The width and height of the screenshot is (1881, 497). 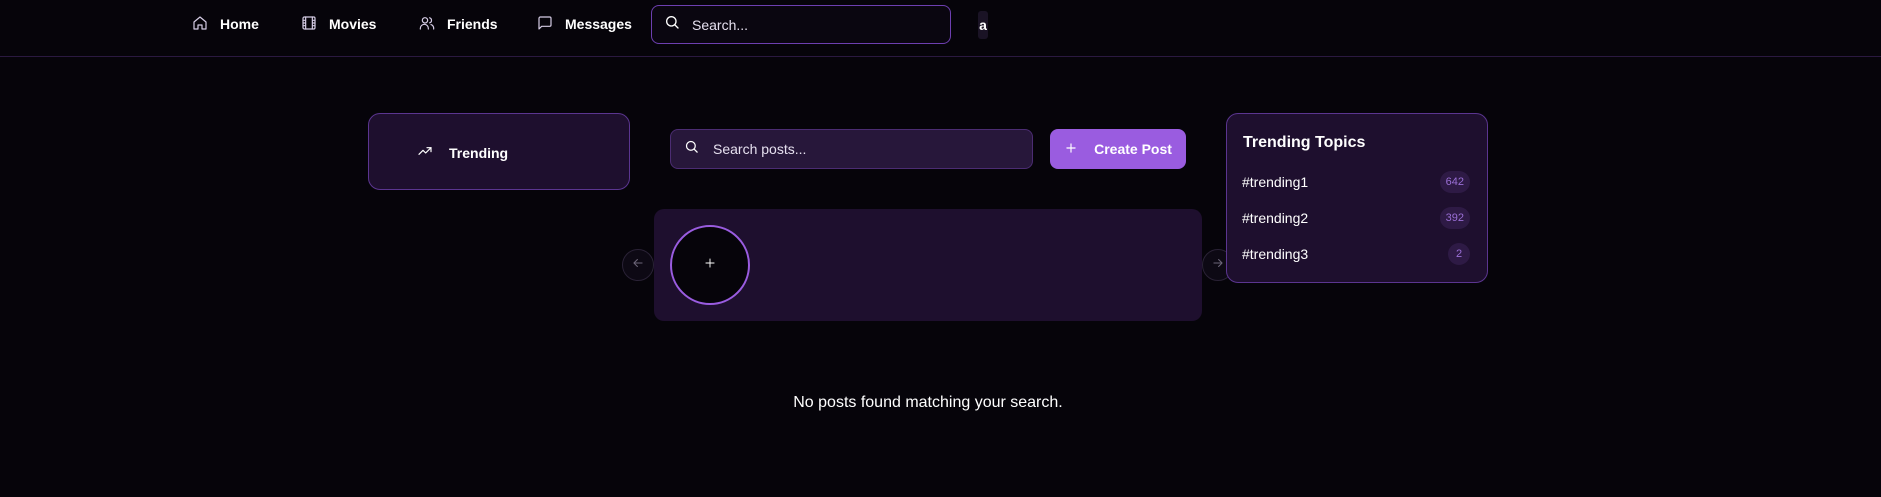 What do you see at coordinates (928, 402) in the screenshot?
I see `empty-posts-message: No posts found matching your search.` at bounding box center [928, 402].